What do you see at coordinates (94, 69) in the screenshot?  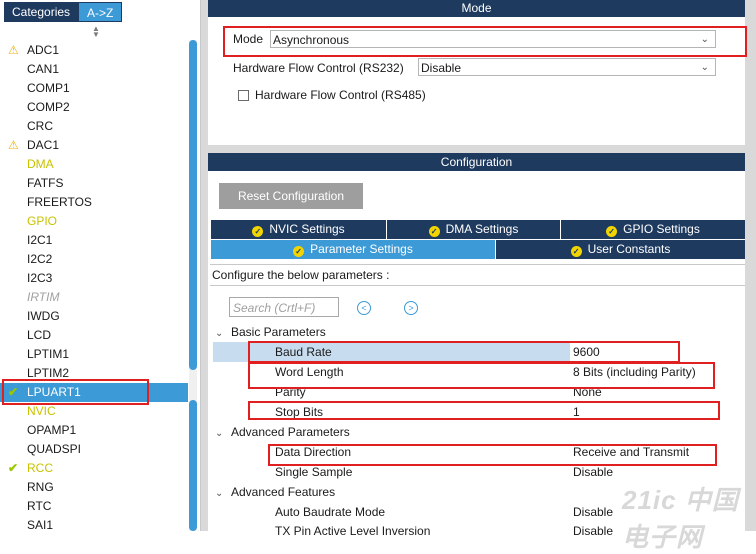 I see `list-item: CAN1` at bounding box center [94, 69].